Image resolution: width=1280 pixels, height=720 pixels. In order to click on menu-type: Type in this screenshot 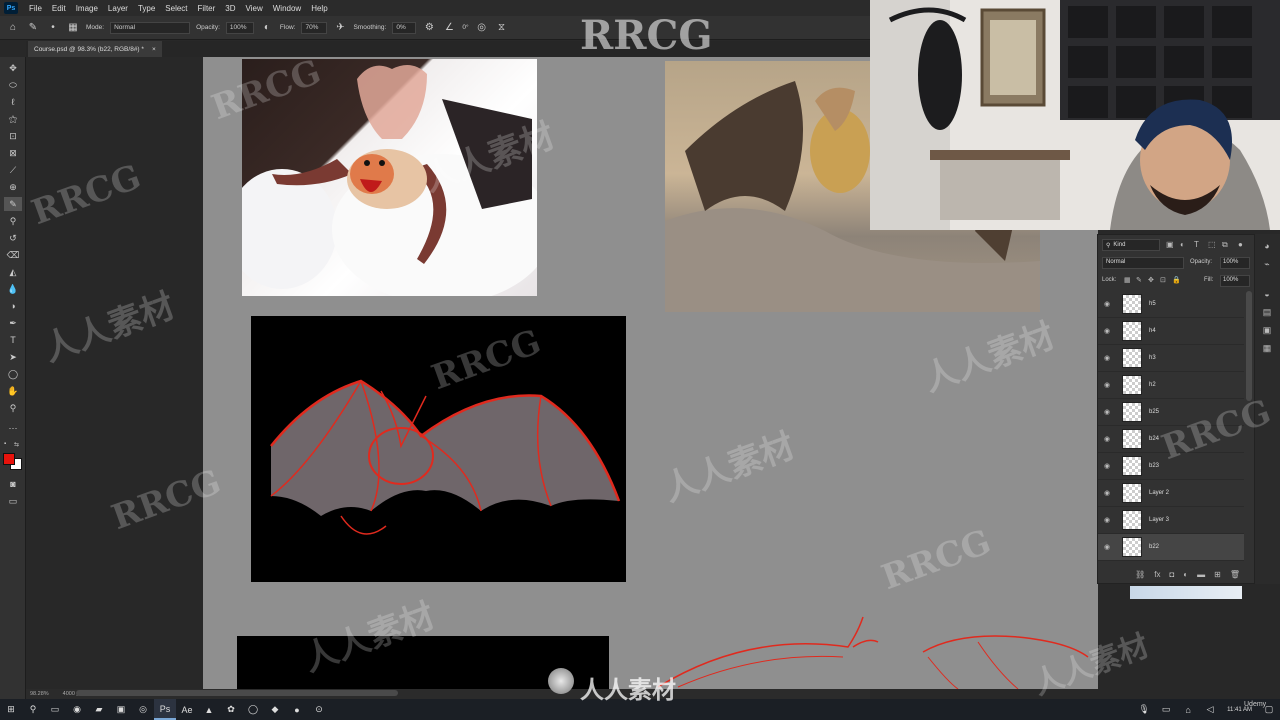, I will do `click(146, 8)`.